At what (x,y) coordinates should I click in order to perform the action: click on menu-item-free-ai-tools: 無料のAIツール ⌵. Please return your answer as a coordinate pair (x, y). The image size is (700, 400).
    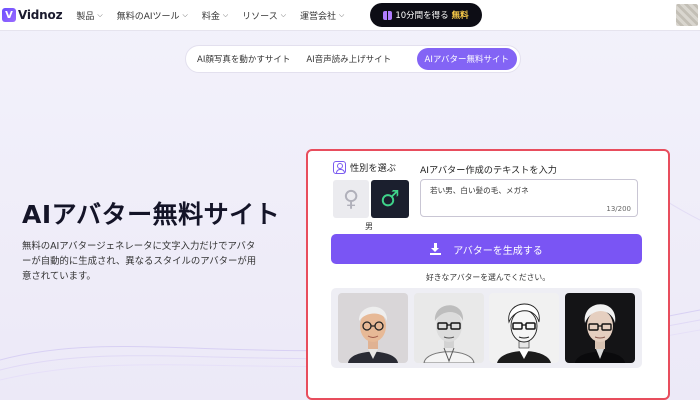
    Looking at the image, I should click on (152, 15).